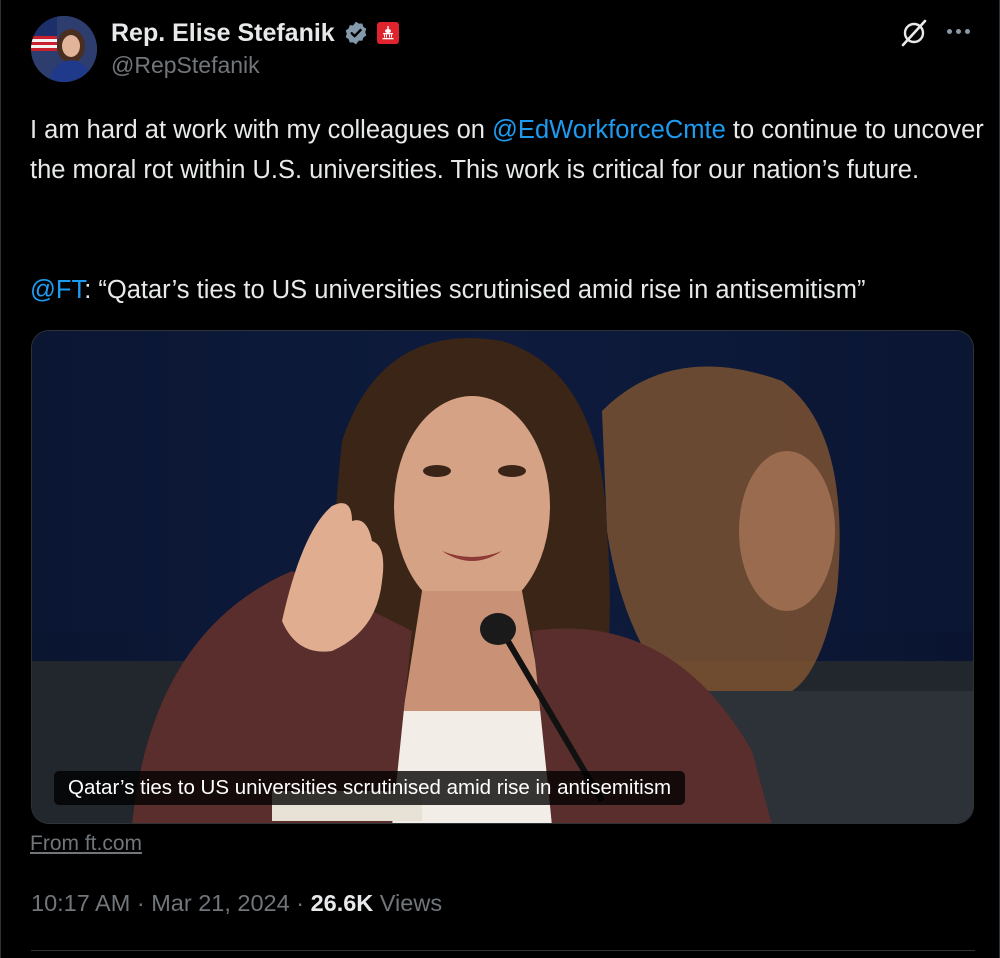 The image size is (1000, 958). Describe the element at coordinates (609, 130) in the screenshot. I see `mention-link: @EdWorkforceCmte` at that location.